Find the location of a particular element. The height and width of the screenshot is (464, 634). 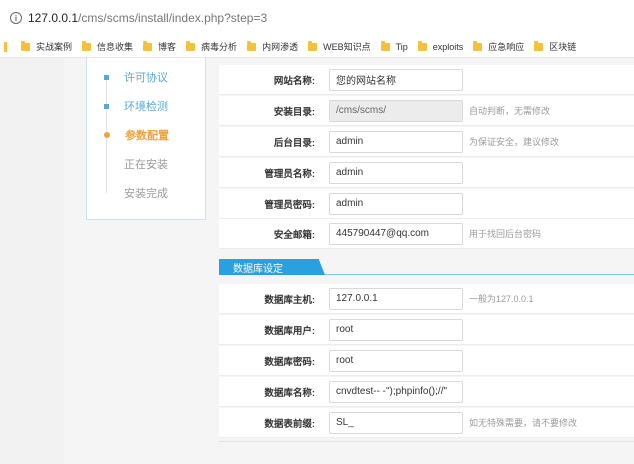

url-path: /cms/scms/install/index.php?step=3 is located at coordinates (173, 18).